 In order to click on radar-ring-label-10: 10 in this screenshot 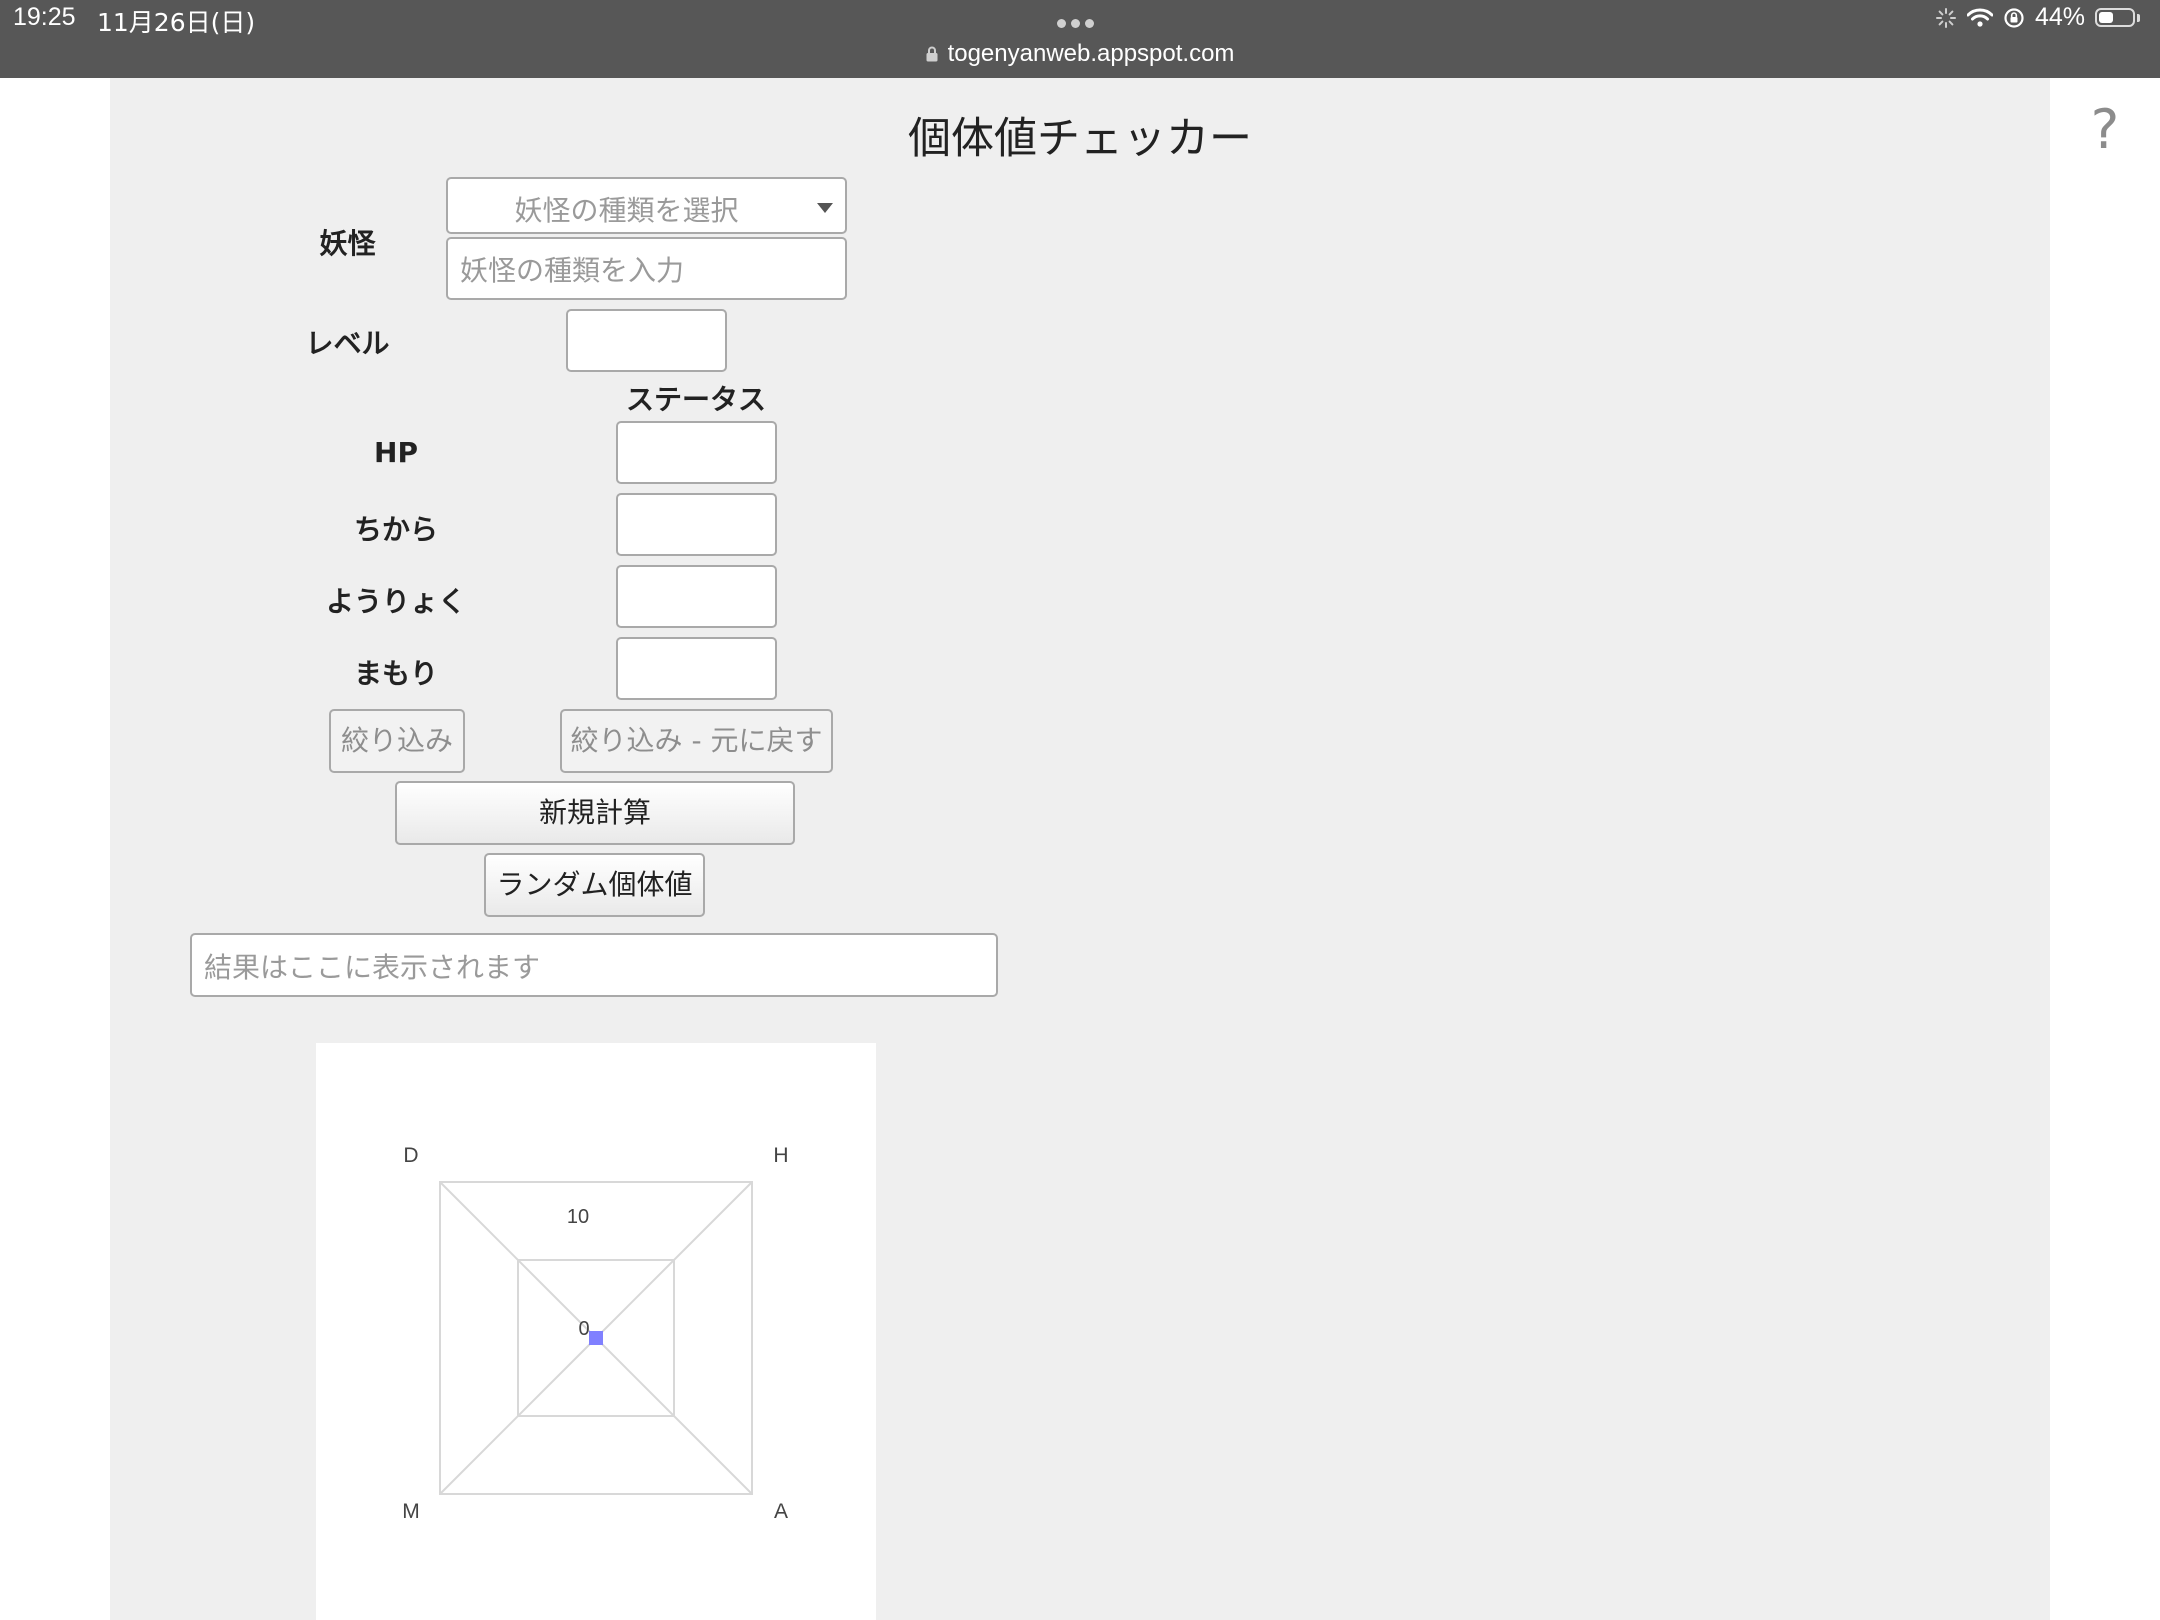, I will do `click(578, 1217)`.